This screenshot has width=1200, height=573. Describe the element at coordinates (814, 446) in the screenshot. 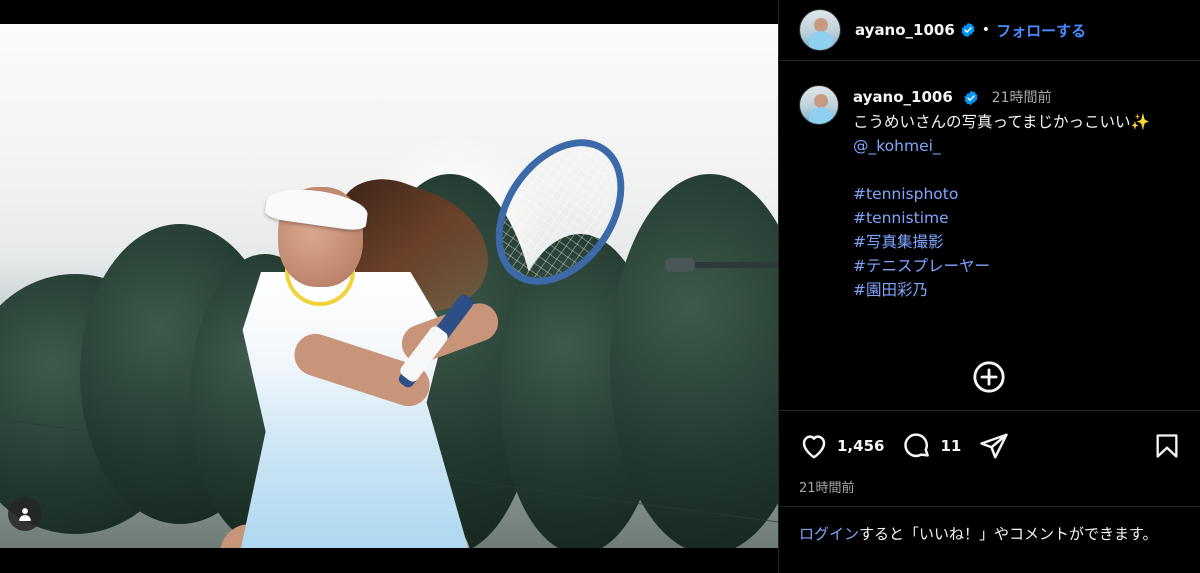

I see `heart-icon` at that location.